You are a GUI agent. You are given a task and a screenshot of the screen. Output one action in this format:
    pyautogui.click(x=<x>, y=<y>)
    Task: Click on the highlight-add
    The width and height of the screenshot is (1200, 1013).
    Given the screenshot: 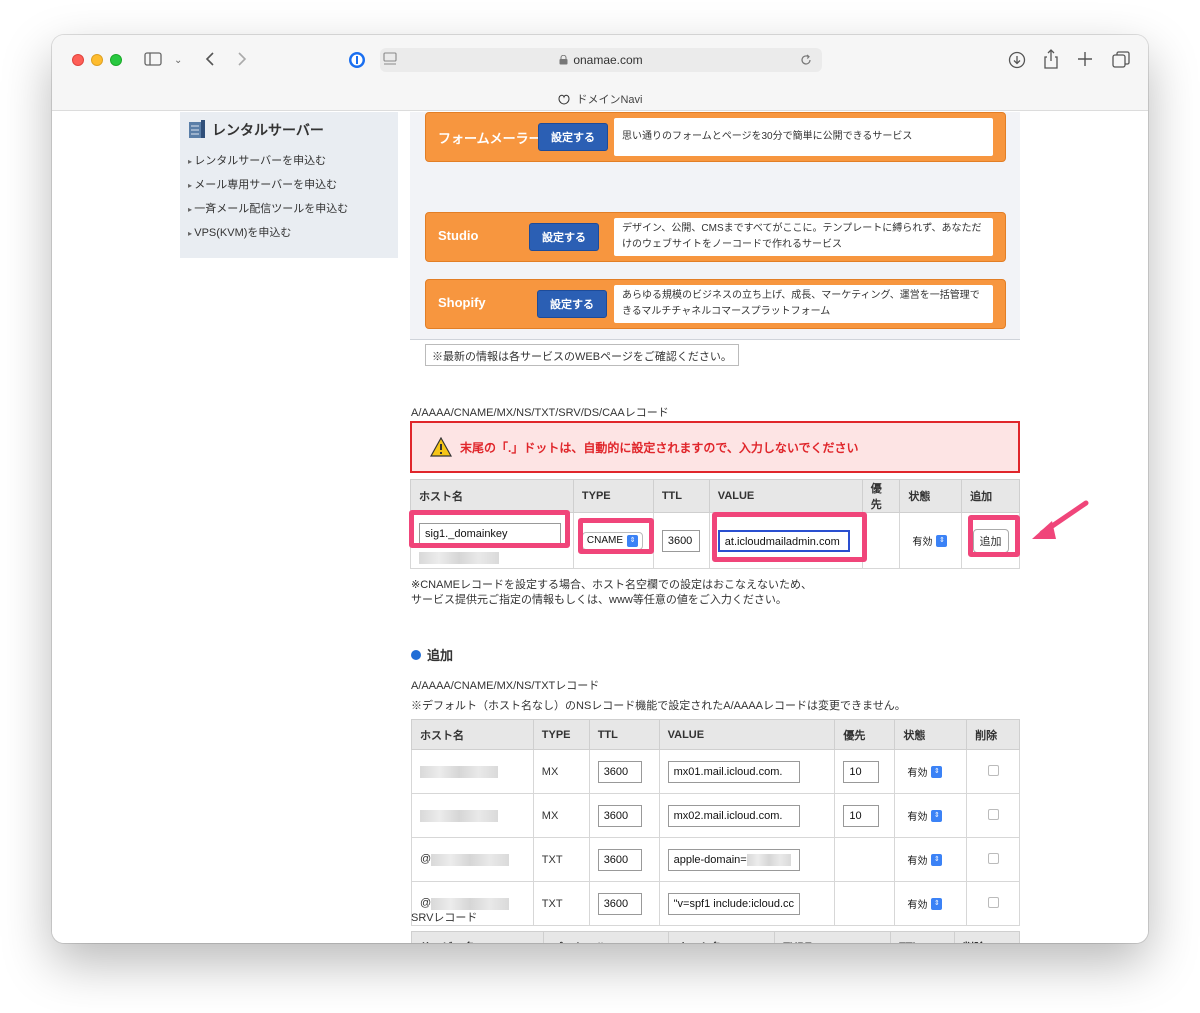 What is the action you would take?
    pyautogui.click(x=994, y=536)
    